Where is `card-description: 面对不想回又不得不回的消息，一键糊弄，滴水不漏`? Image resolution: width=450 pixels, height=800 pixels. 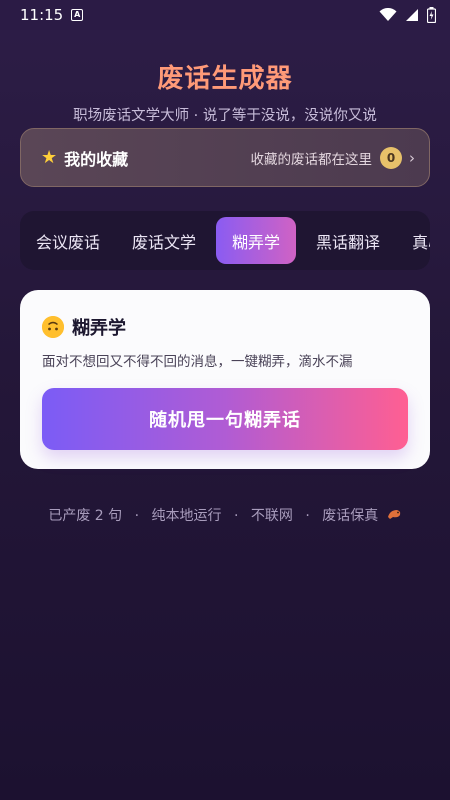 card-description: 面对不想回又不得不回的消息，一键糊弄，滴水不漏 is located at coordinates (197, 362).